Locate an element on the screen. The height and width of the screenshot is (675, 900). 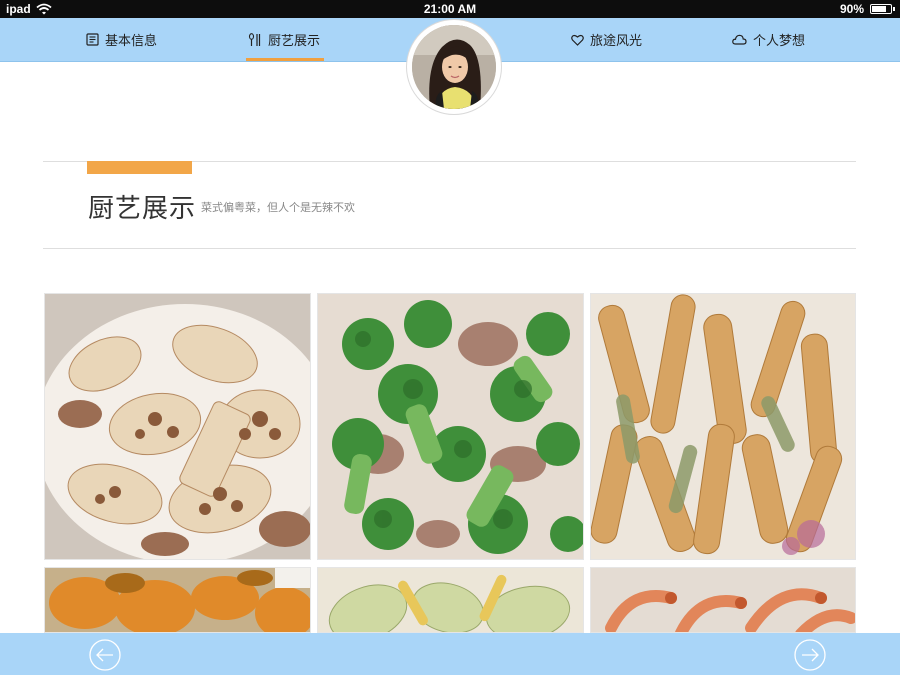
avatar is located at coordinates (454, 67).